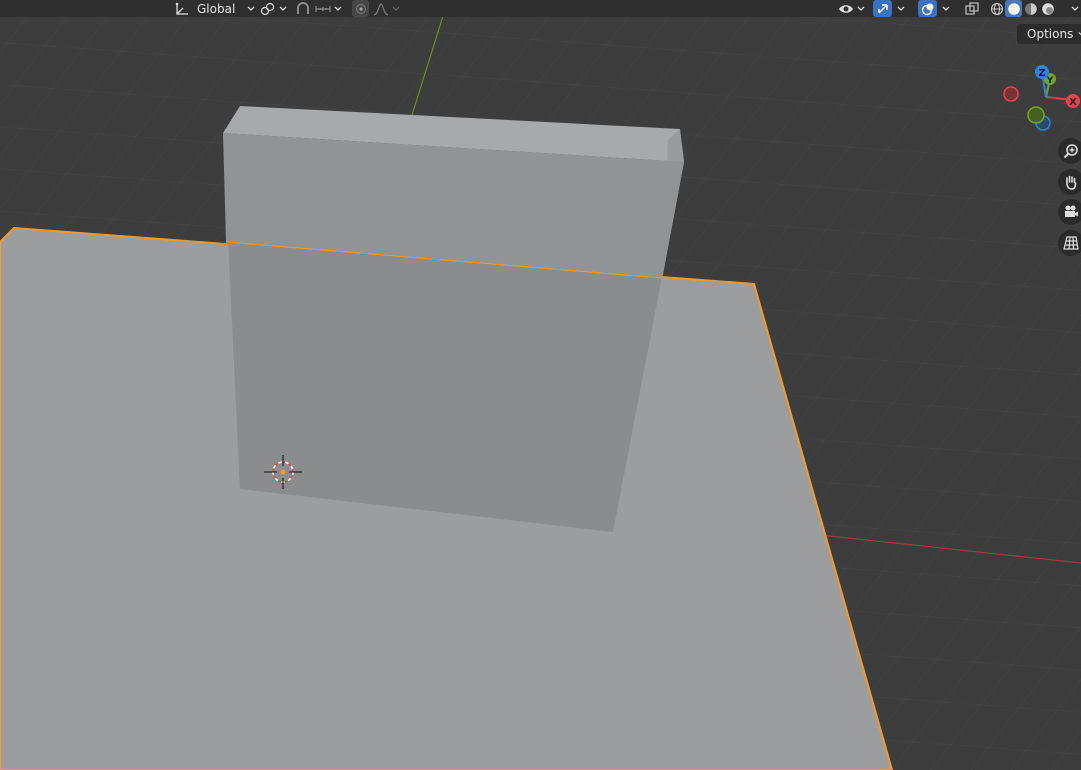  I want to click on proportional-editing-icon, so click(360, 8).